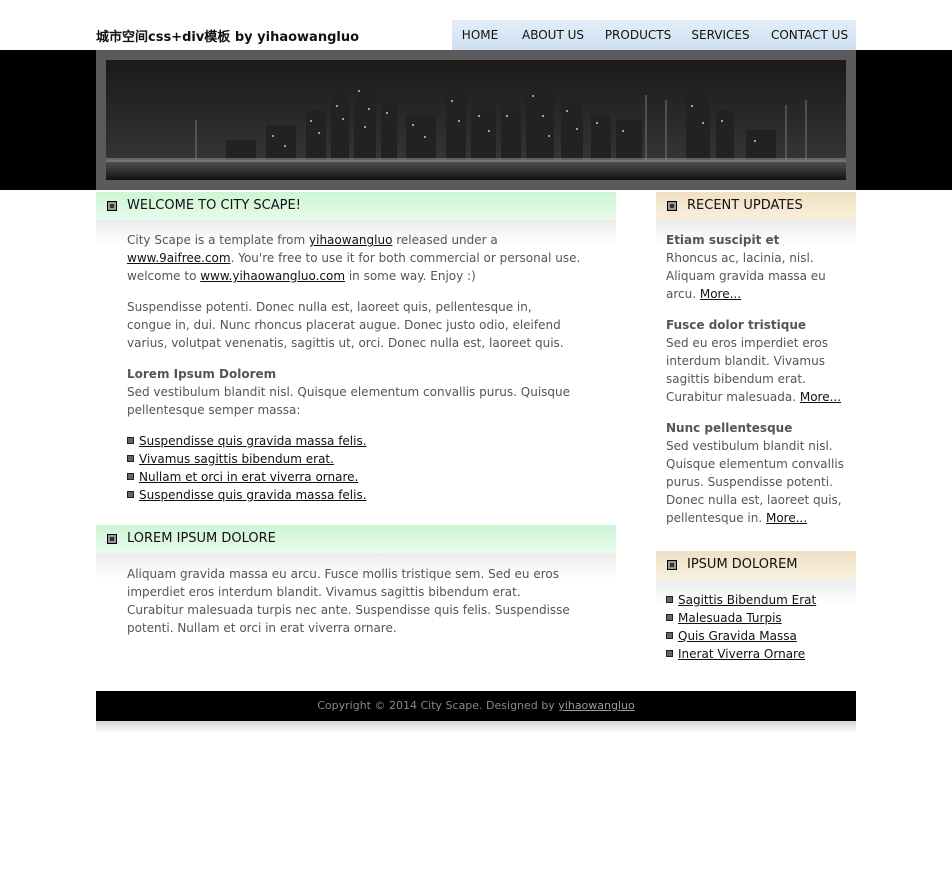 The image size is (952, 887). I want to click on list-item: Inerat Viverra Ornare, so click(741, 654).